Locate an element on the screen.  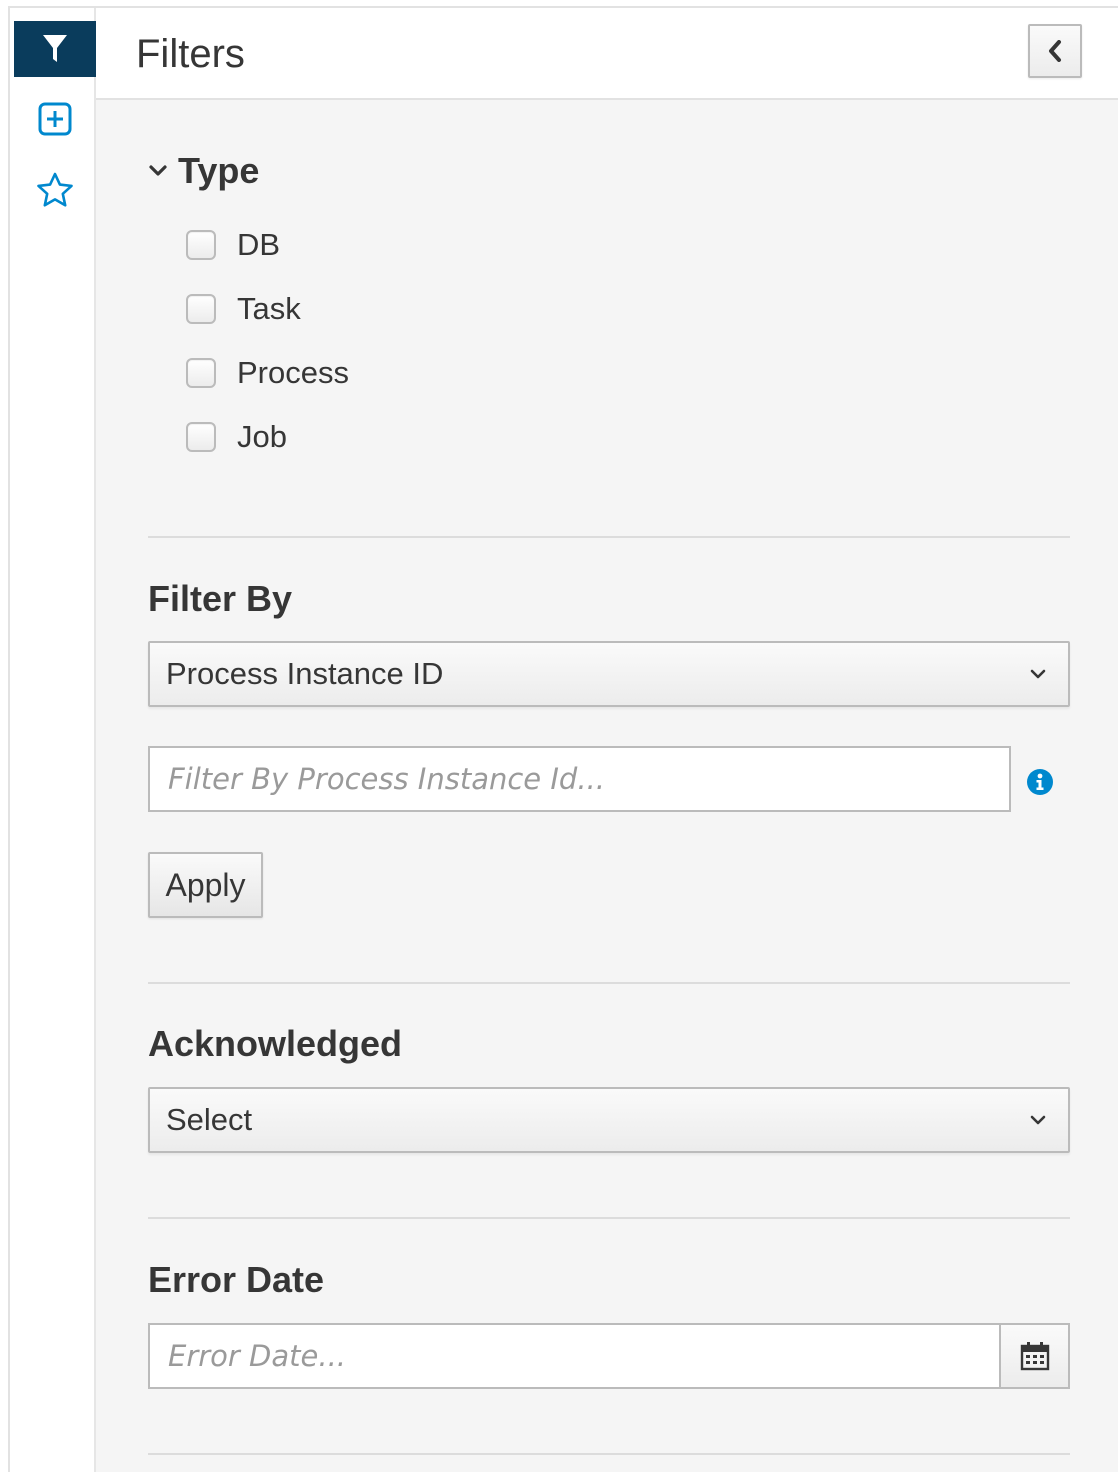
error-date-heading: Error Date is located at coordinates (236, 1279).